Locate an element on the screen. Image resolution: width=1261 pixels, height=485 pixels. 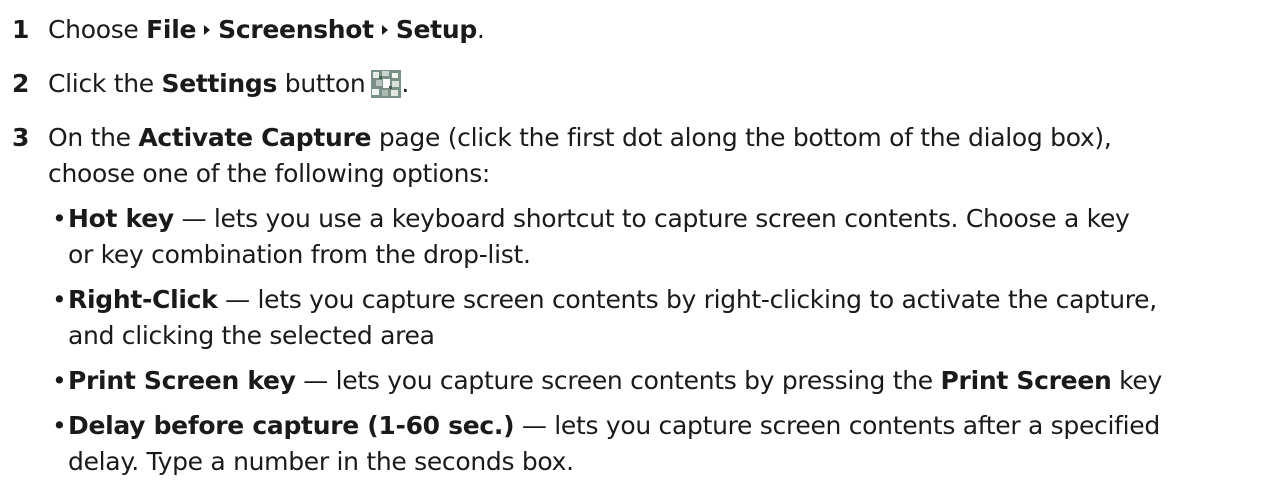
step-text-continued: choose one of the following options: is located at coordinates (269, 173).